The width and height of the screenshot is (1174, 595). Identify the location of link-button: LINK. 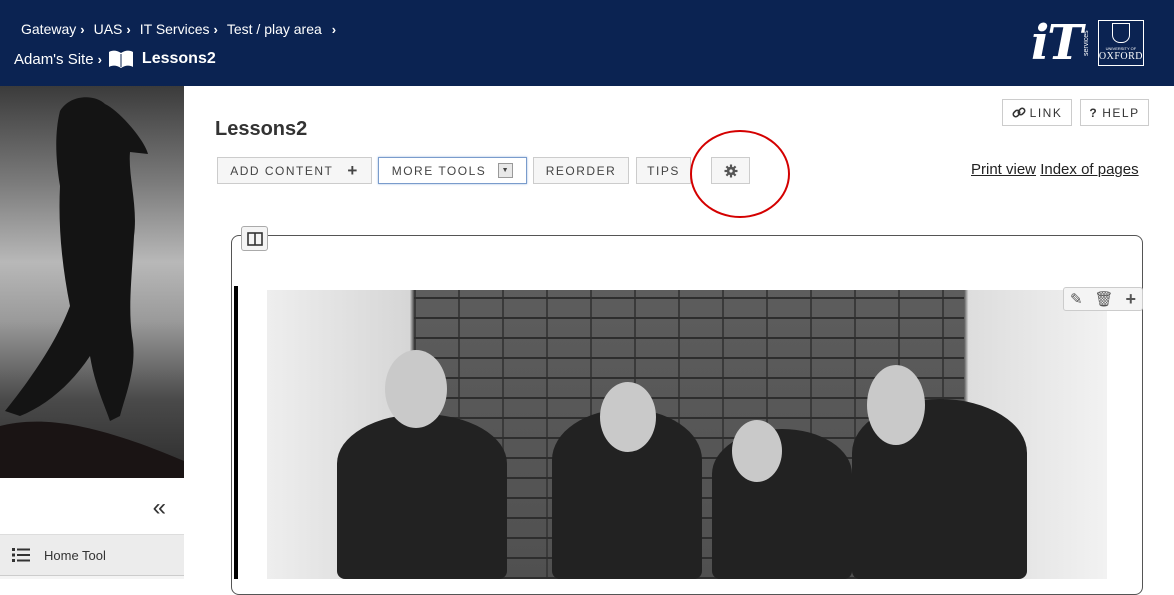
(1037, 112).